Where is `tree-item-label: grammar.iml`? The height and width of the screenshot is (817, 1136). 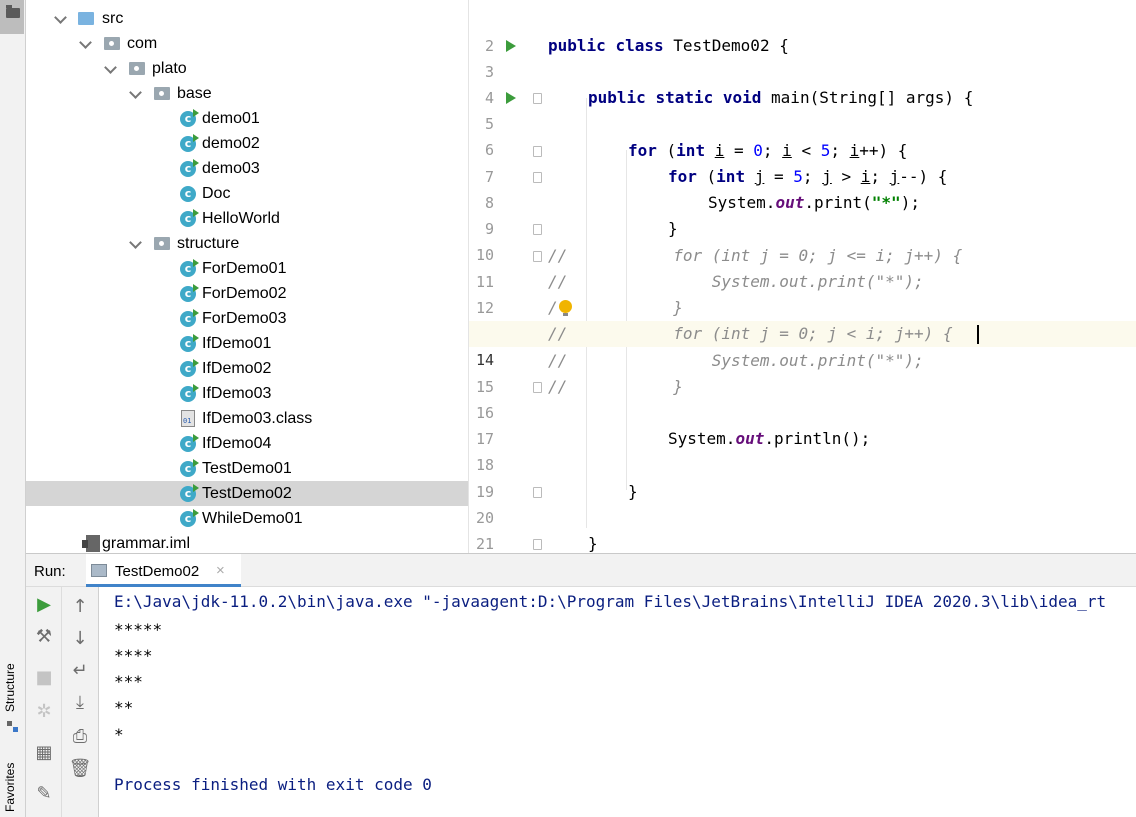 tree-item-label: grammar.iml is located at coordinates (146, 543).